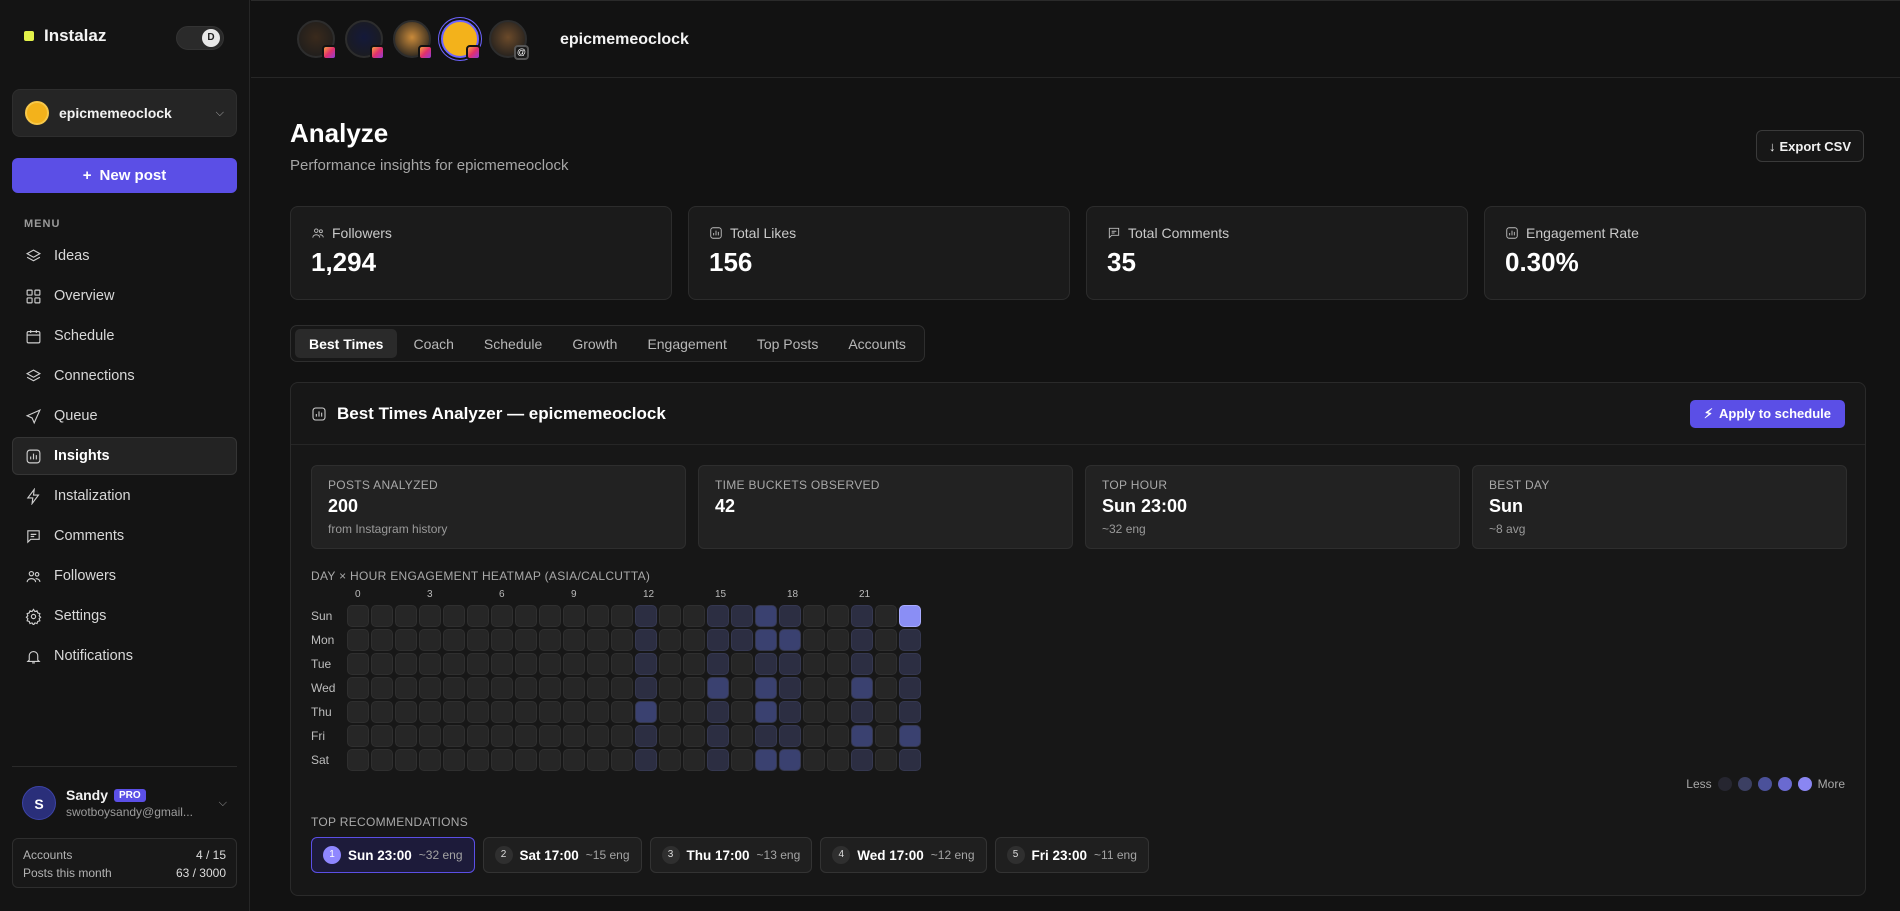  I want to click on tab-growth: Growth, so click(594, 343).